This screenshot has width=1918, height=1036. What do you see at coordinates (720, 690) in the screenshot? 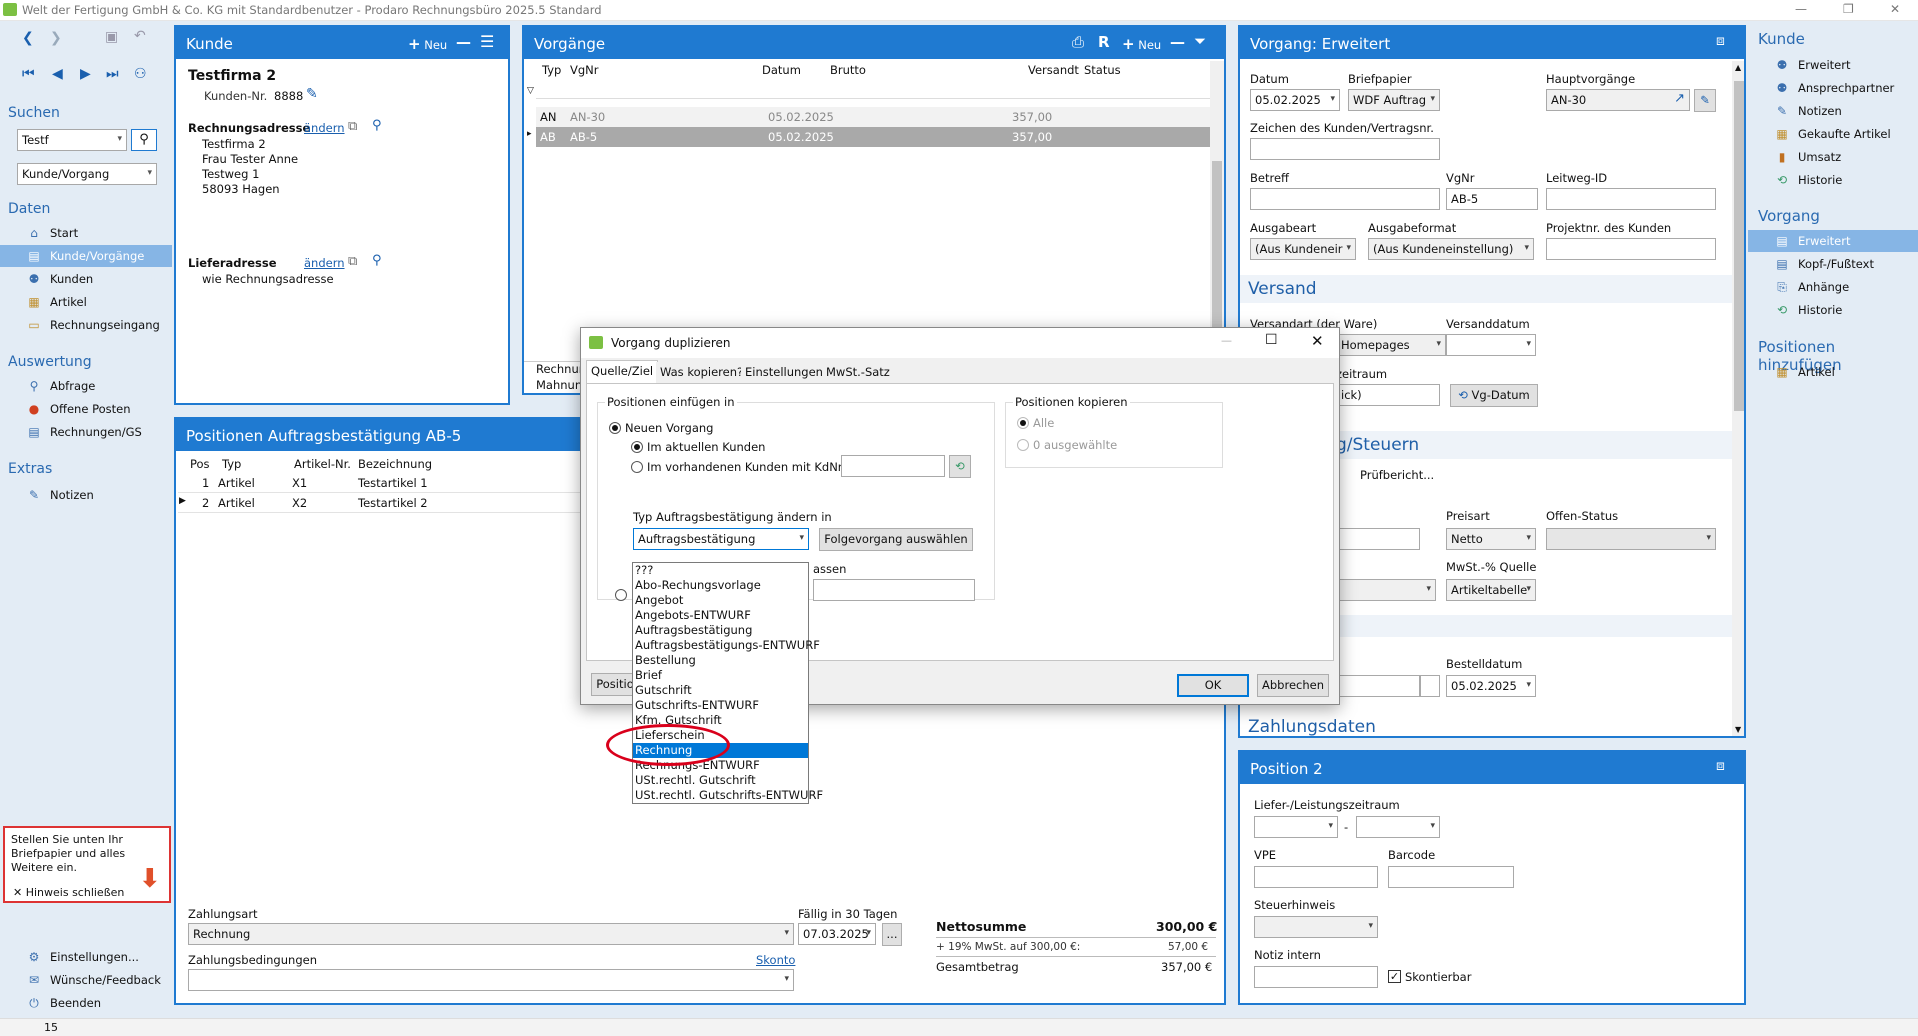
I see `dropdown-option: Gutschrift` at bounding box center [720, 690].